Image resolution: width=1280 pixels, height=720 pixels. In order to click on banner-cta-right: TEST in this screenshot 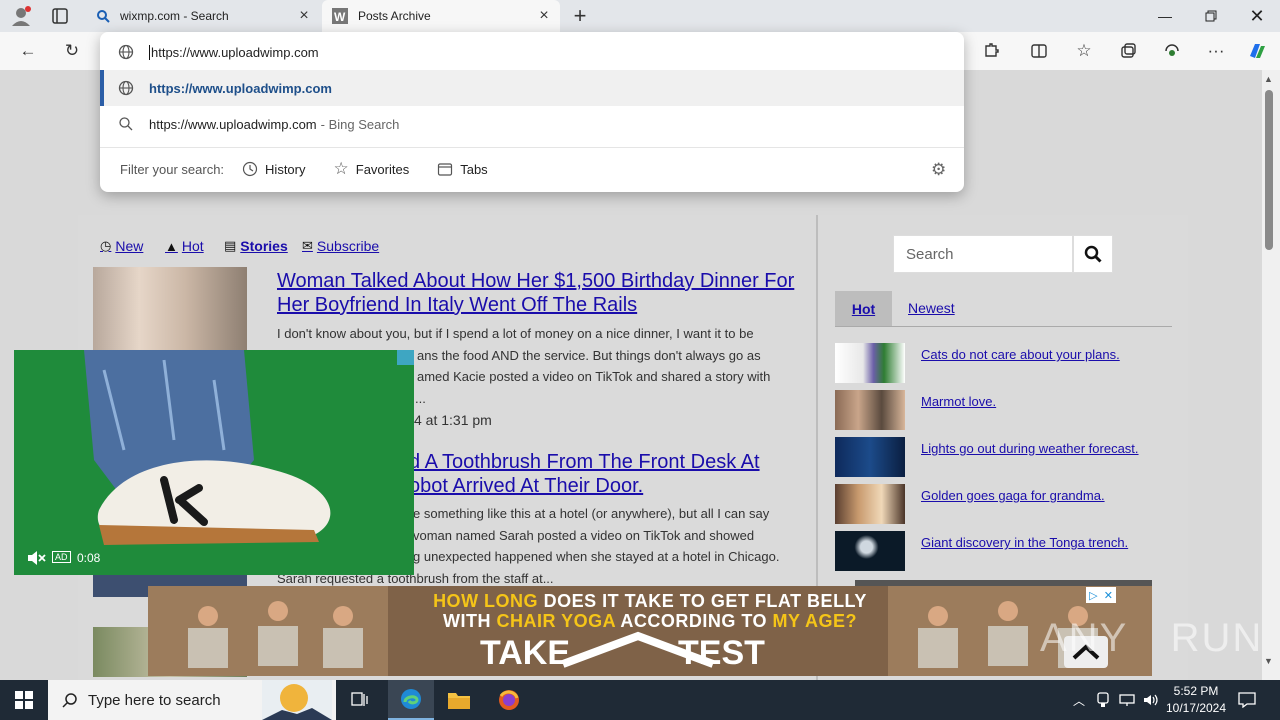, I will do `click(721, 653)`.